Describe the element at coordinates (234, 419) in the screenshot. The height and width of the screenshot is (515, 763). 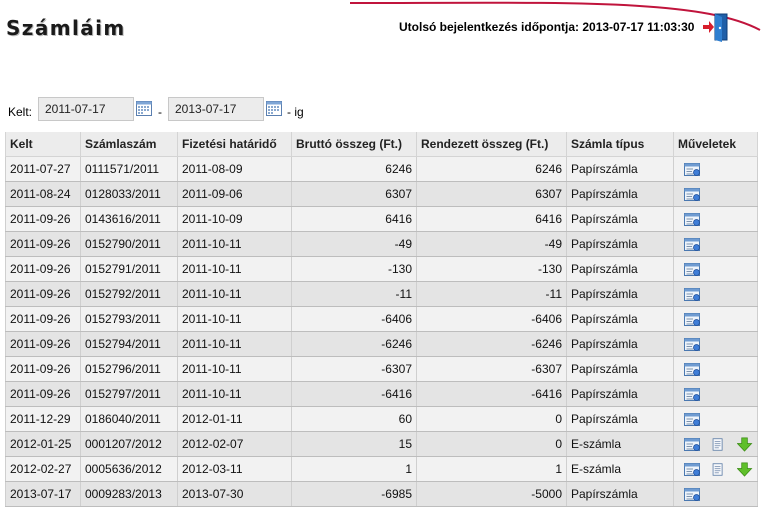
I see `cell-hatarido: 2012-01-11` at that location.